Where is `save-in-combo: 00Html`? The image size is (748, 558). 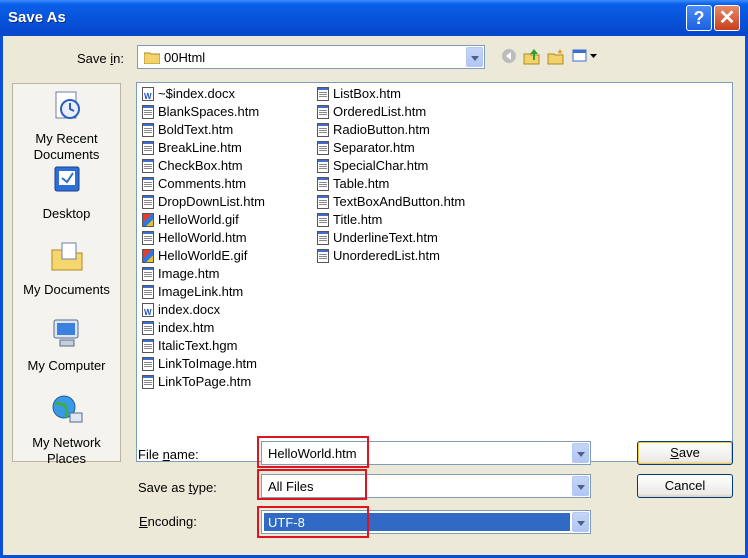 save-in-combo: 00Html is located at coordinates (311, 57).